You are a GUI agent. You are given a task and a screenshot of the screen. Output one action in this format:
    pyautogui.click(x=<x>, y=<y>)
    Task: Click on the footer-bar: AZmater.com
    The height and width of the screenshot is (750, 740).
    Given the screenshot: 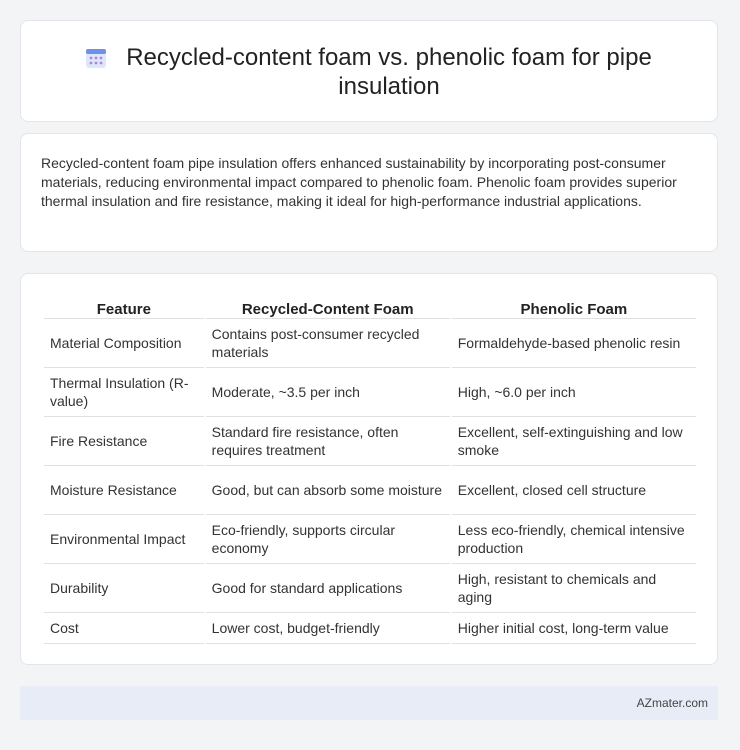 What is the action you would take?
    pyautogui.click(x=369, y=703)
    